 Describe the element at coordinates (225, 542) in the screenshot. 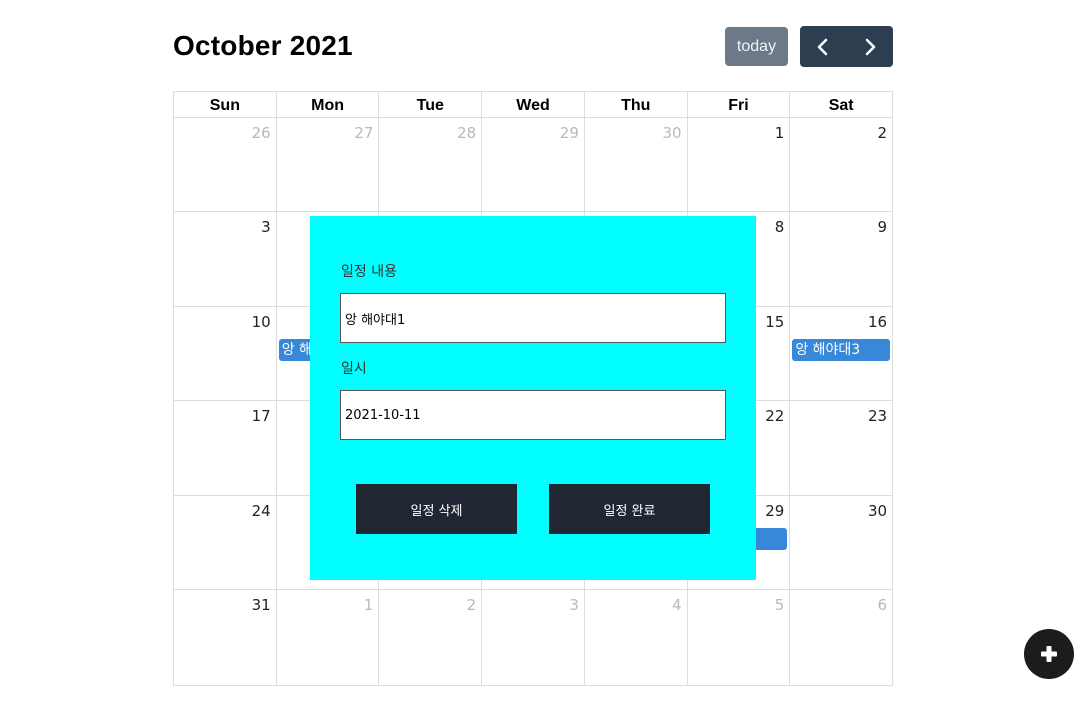

I see `calendar-day-cell: 24` at that location.